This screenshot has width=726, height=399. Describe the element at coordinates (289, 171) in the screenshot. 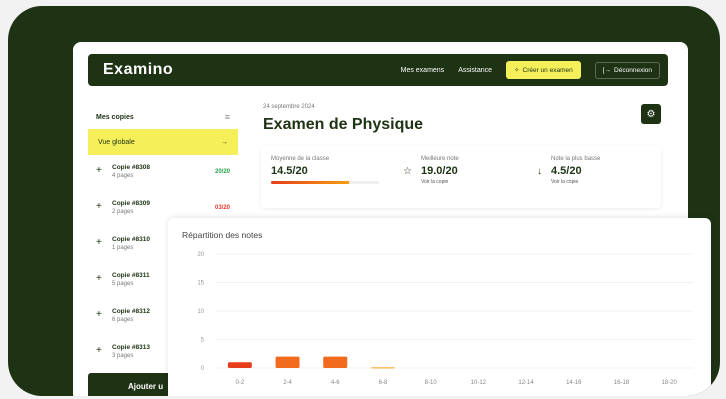

I see `average-value: 14.5/20` at that location.